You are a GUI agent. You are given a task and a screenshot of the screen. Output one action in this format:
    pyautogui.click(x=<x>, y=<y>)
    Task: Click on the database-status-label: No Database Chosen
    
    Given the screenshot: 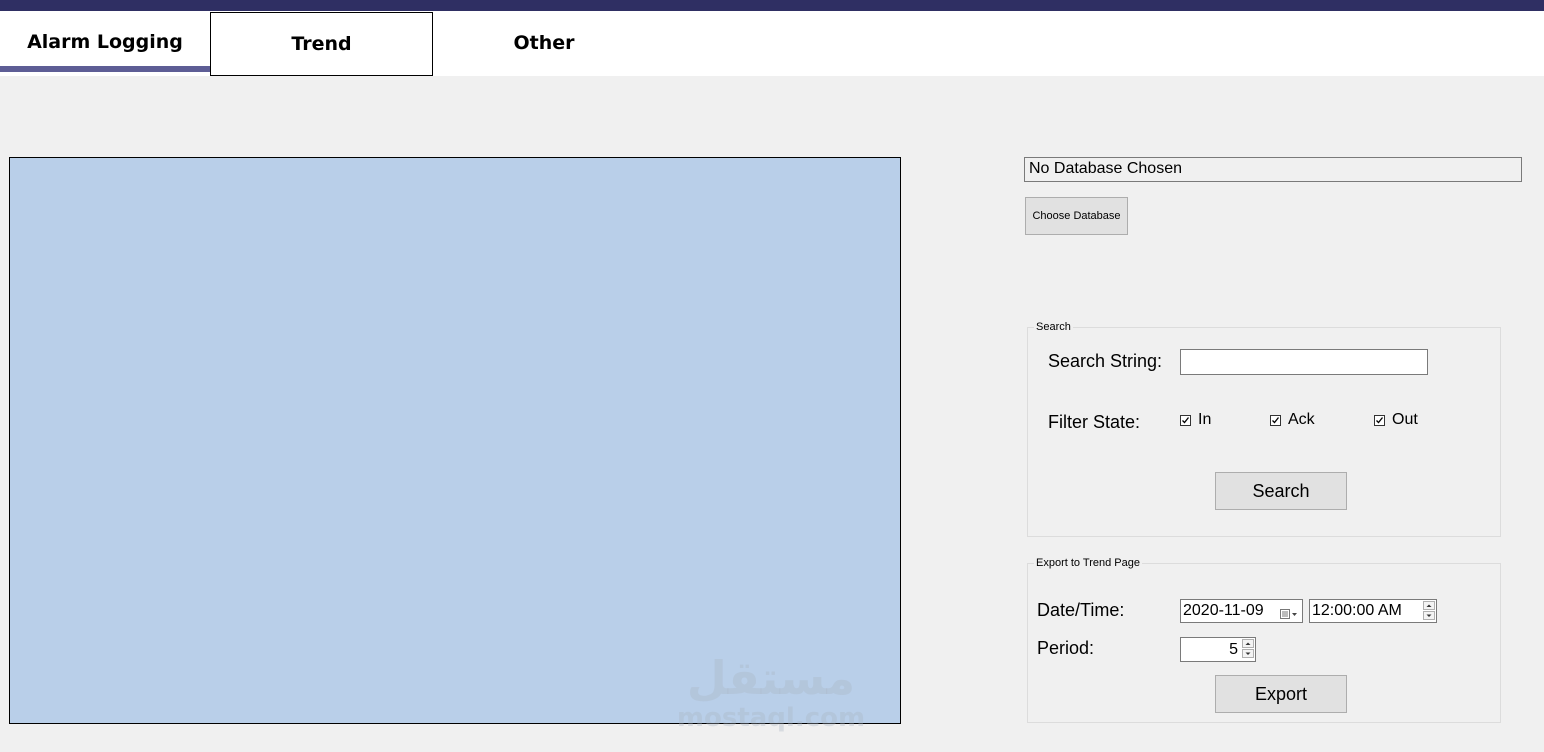 What is the action you would take?
    pyautogui.click(x=1273, y=169)
    